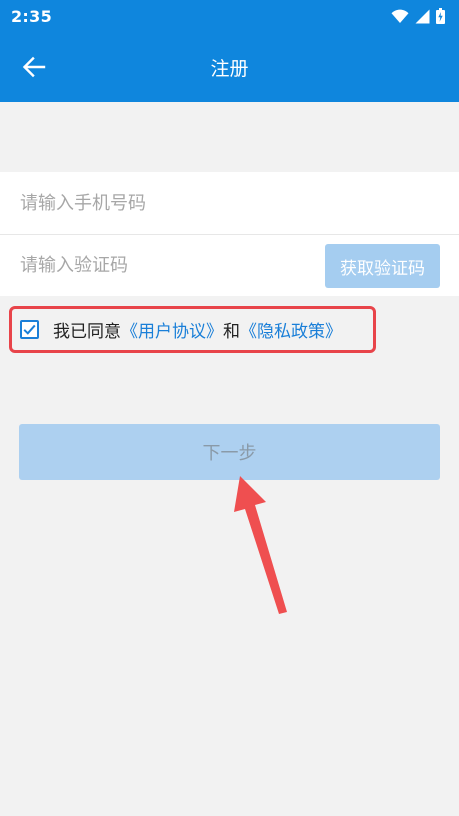 The height and width of the screenshot is (816, 459). I want to click on arrow-left-icon, so click(34, 67).